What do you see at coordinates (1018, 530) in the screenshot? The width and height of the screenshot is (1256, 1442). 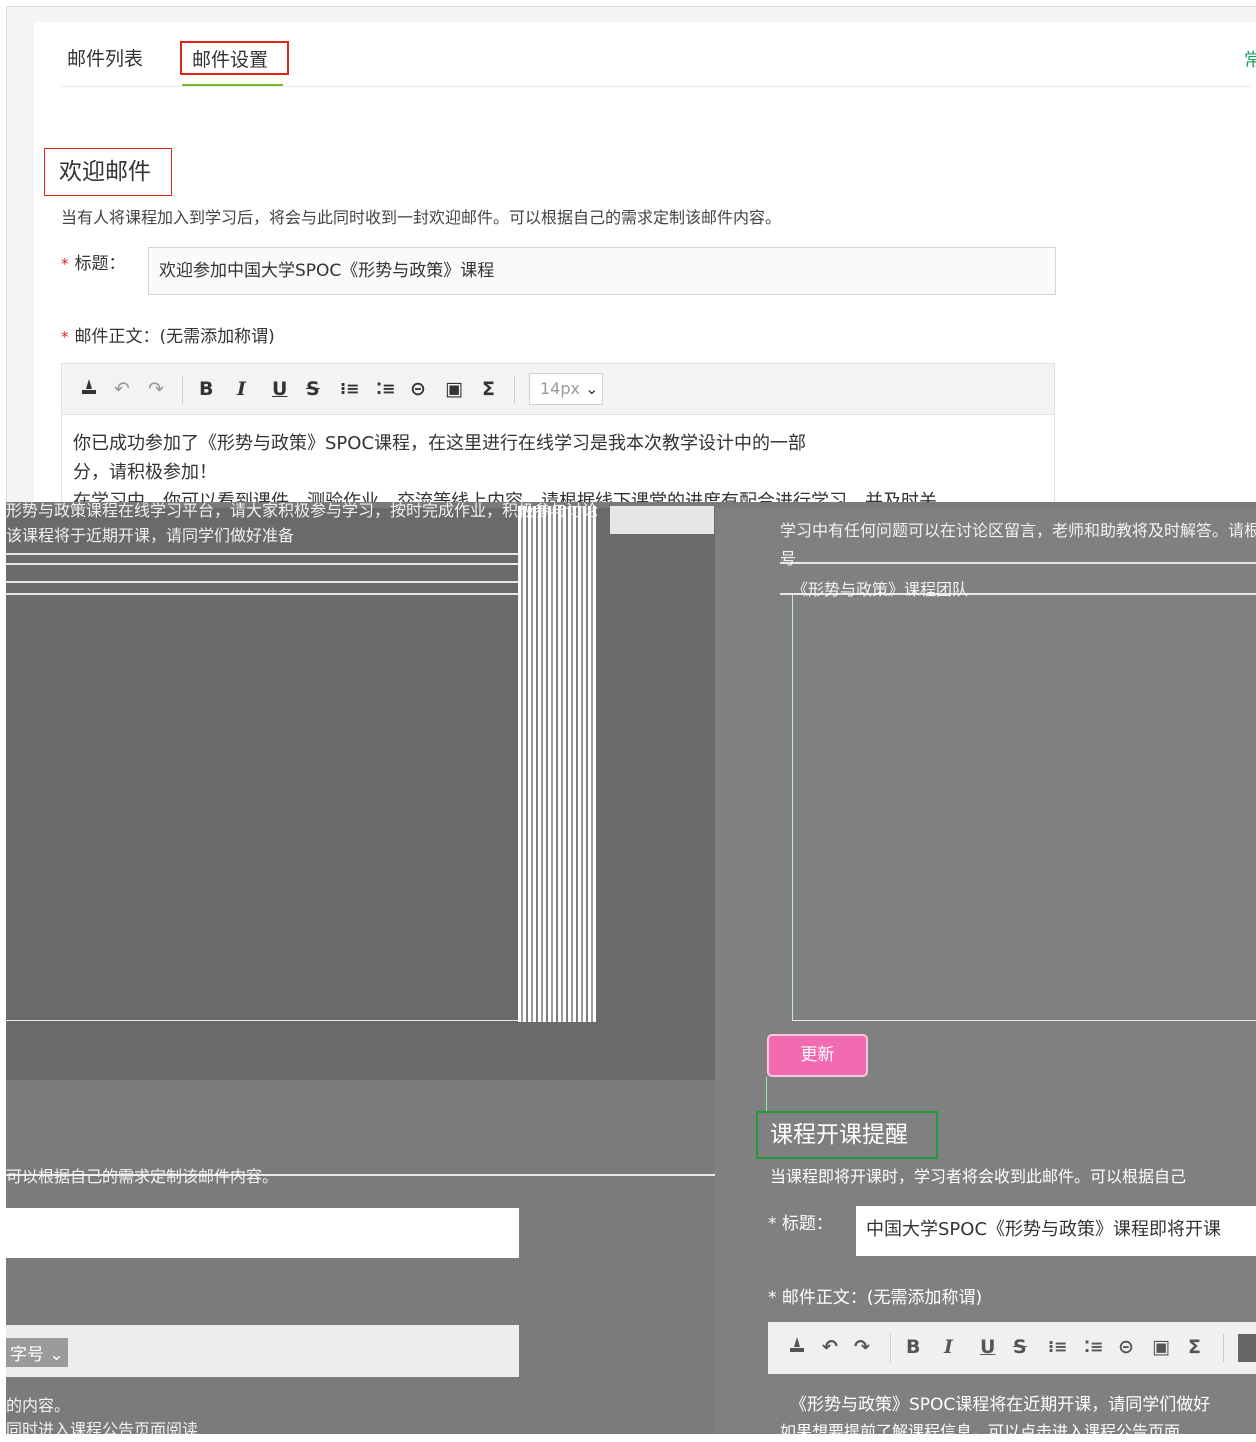 I see `ghost-text: 学习中有任何问题可以在讨论区留言，老师和助教将及时解答。请根据课程进度安排` at bounding box center [1018, 530].